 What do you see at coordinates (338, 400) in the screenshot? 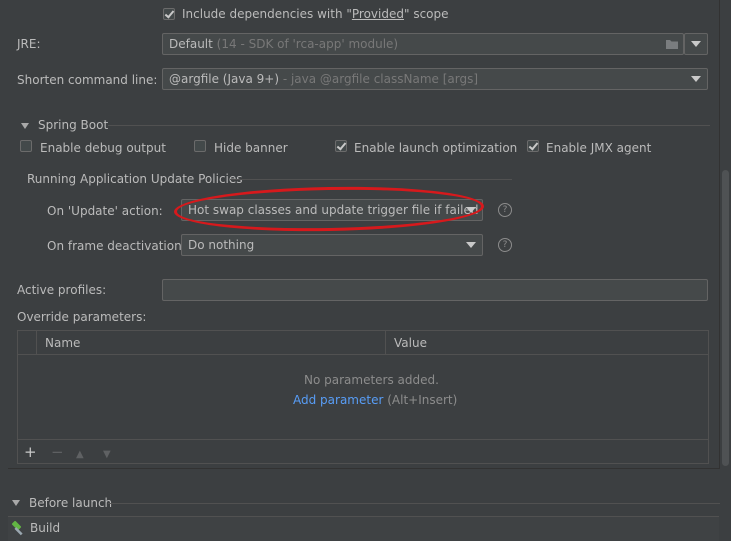
I see `add-parameter-link: Add parameter` at bounding box center [338, 400].